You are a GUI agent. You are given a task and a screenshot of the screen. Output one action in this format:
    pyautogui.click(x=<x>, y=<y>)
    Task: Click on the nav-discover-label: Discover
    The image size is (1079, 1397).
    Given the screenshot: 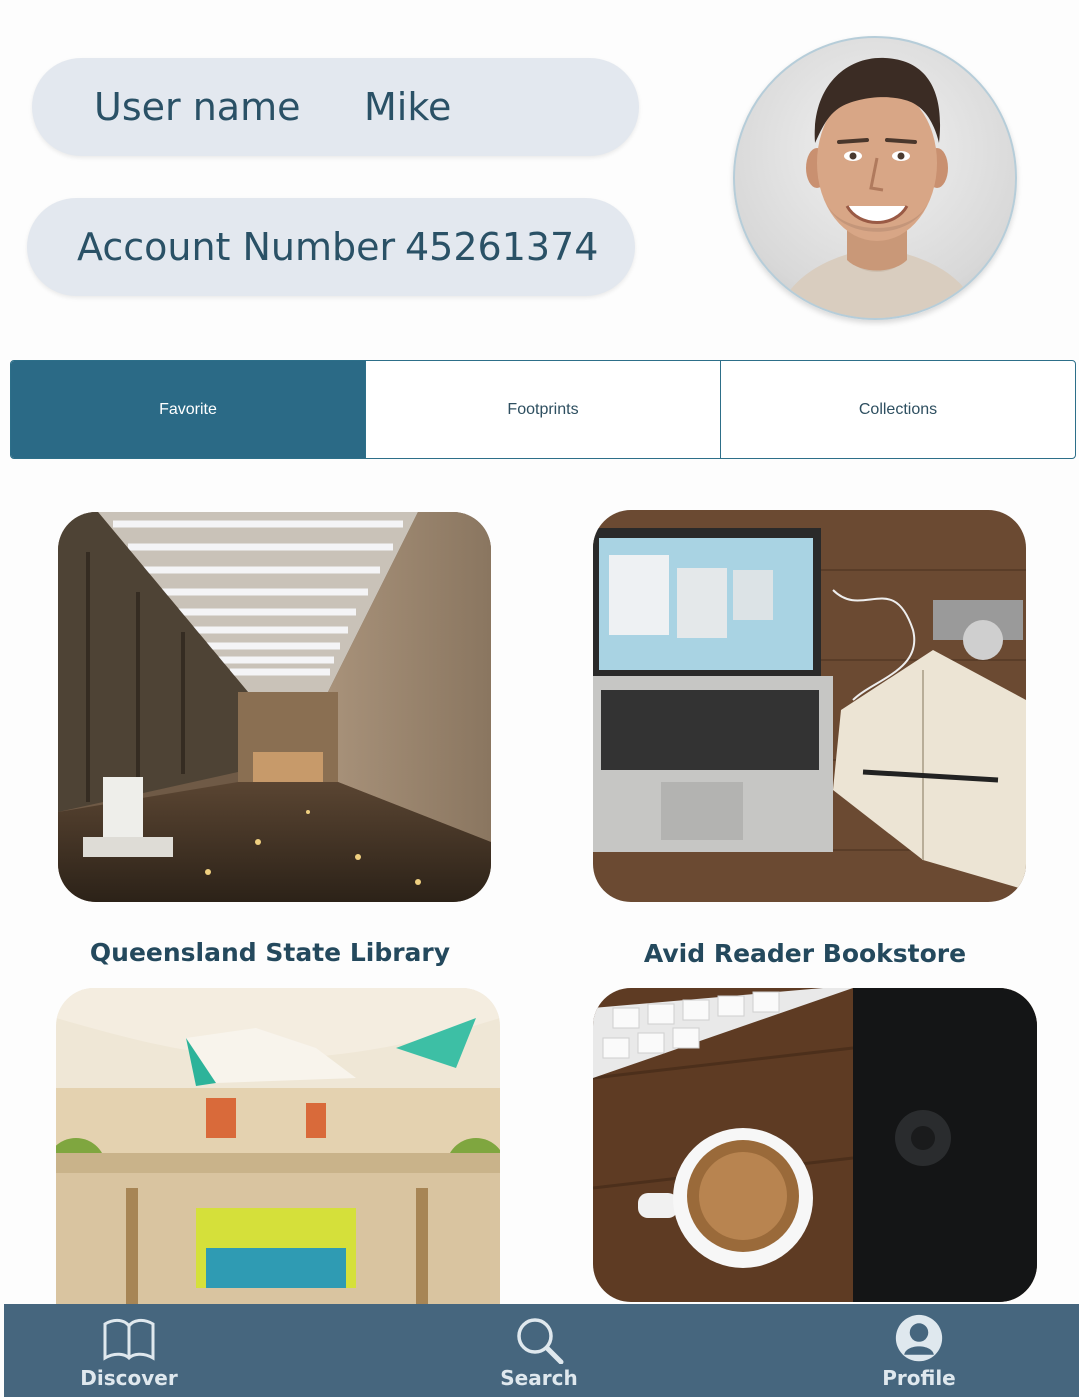 What is the action you would take?
    pyautogui.click(x=129, y=1378)
    